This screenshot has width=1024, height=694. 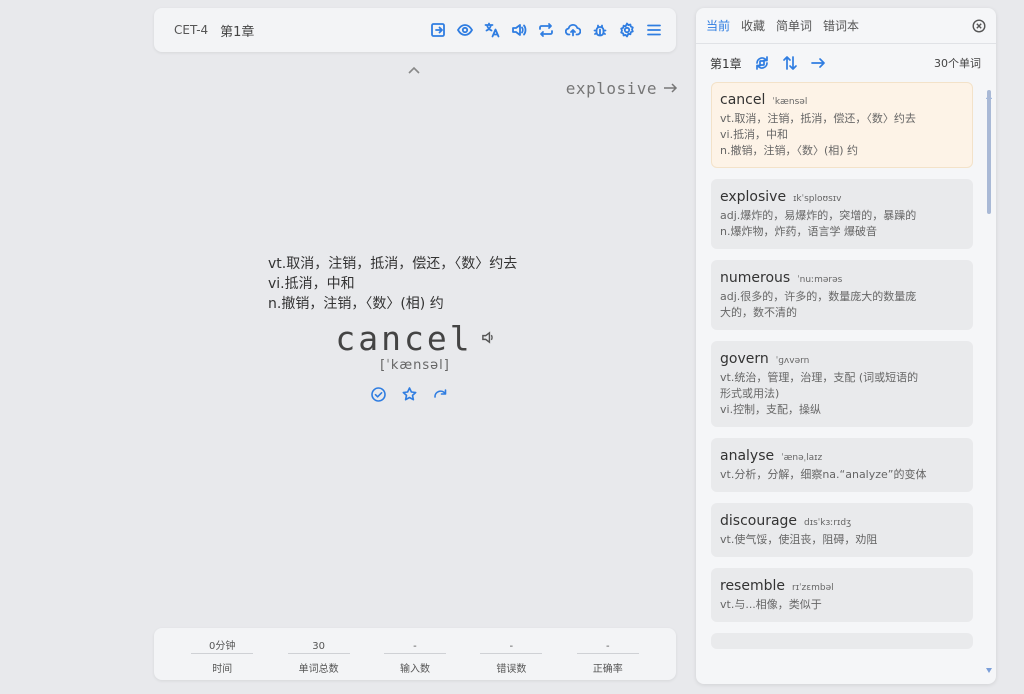 I want to click on gear-icon, so click(x=627, y=30).